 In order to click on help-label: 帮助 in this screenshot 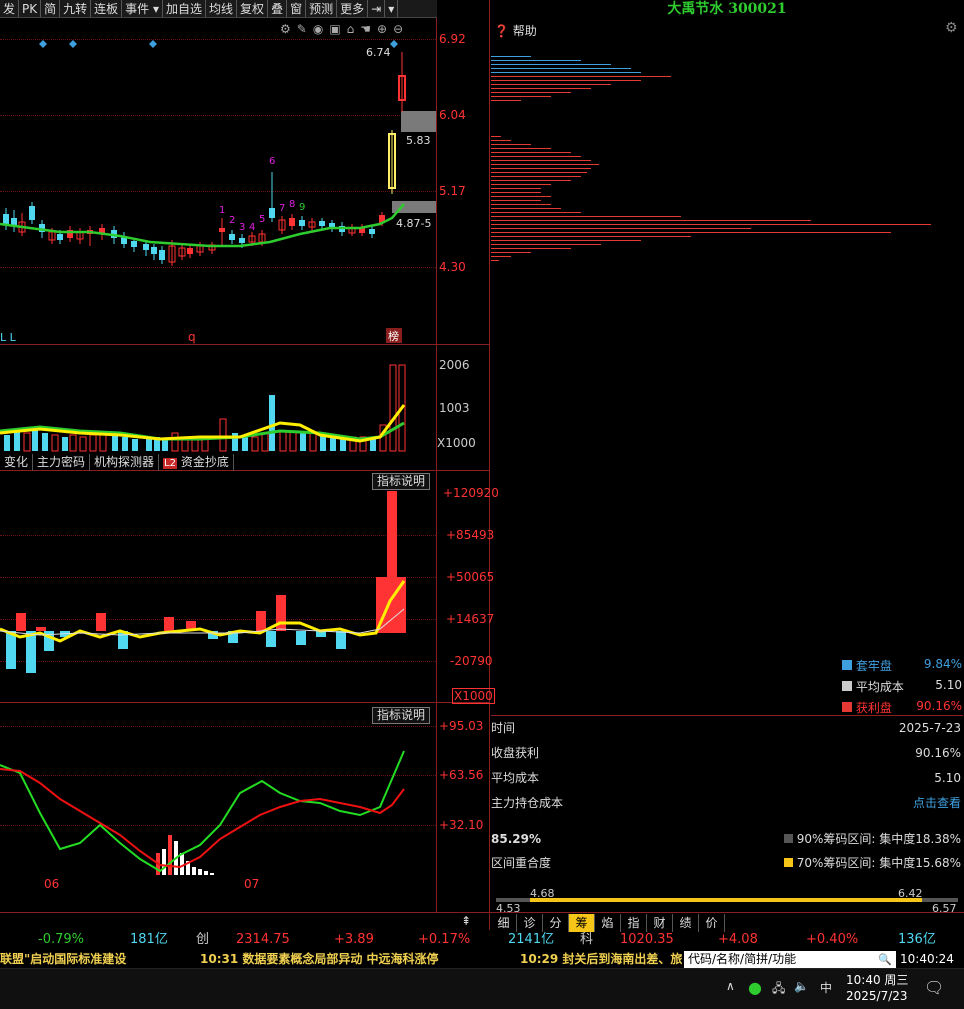, I will do `click(524, 31)`.